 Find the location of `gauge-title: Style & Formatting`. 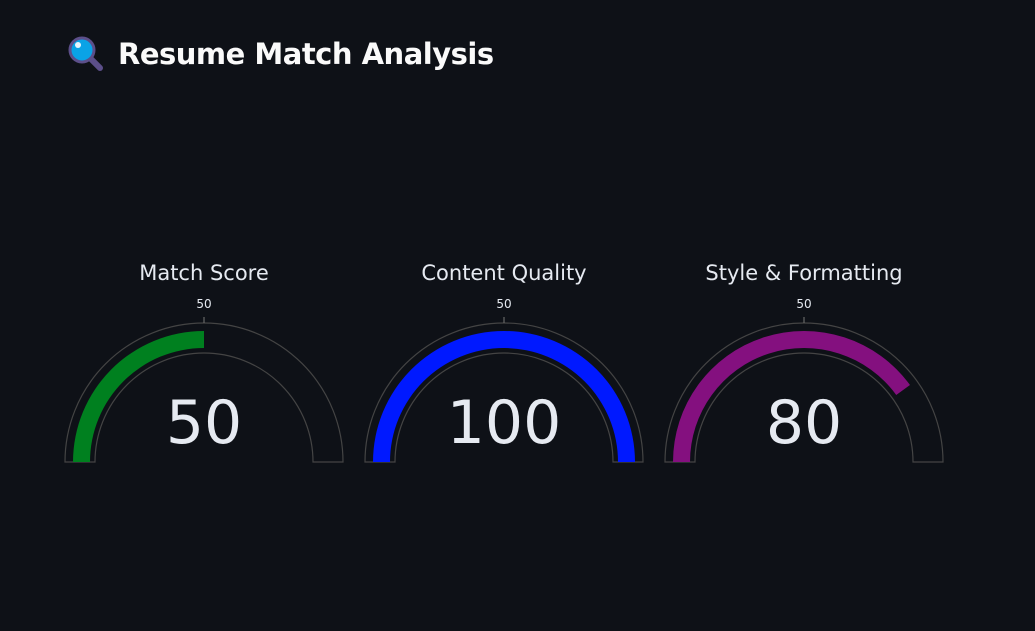

gauge-title: Style & Formatting is located at coordinates (803, 273).